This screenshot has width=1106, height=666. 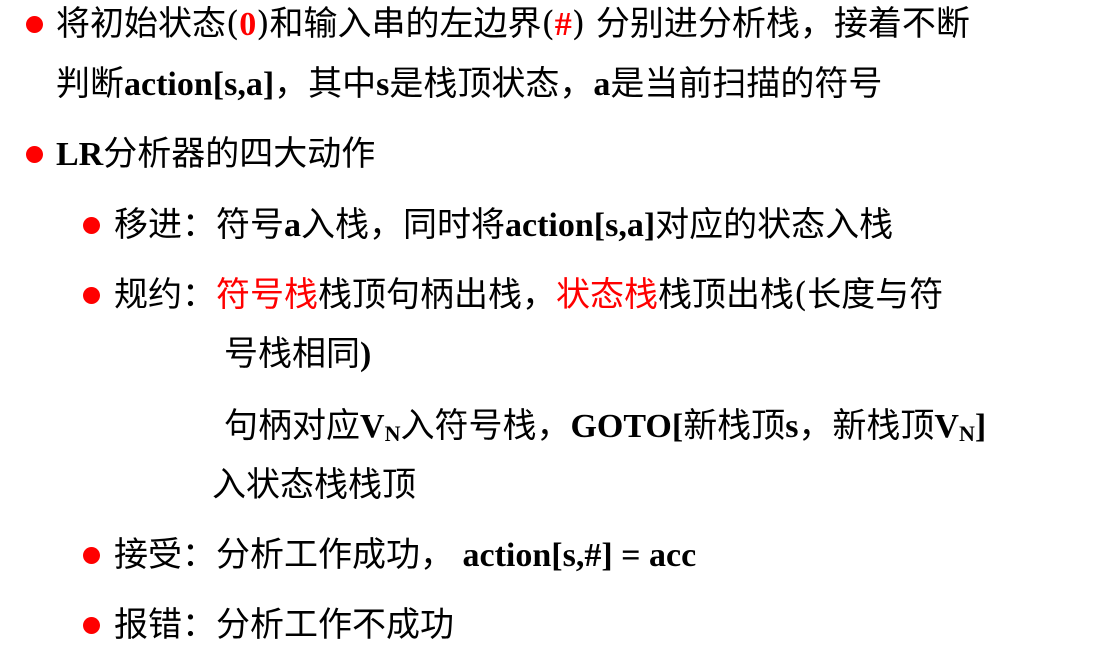 I want to click on text: 入符号栈，, so click(x=485, y=426).